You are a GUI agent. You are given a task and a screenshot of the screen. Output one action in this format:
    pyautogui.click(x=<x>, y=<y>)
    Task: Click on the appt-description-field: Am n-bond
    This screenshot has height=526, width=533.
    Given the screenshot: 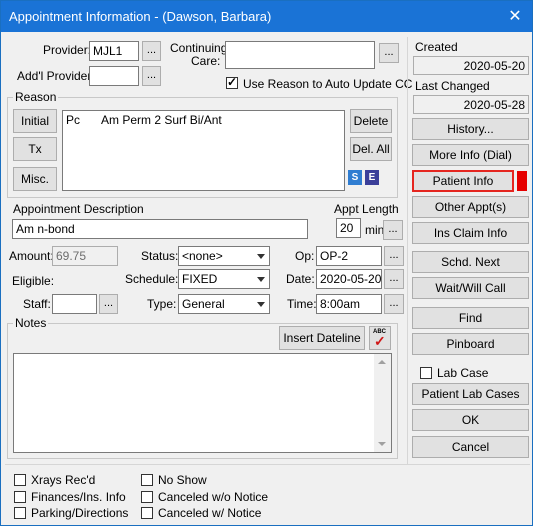 What is the action you would take?
    pyautogui.click(x=160, y=229)
    